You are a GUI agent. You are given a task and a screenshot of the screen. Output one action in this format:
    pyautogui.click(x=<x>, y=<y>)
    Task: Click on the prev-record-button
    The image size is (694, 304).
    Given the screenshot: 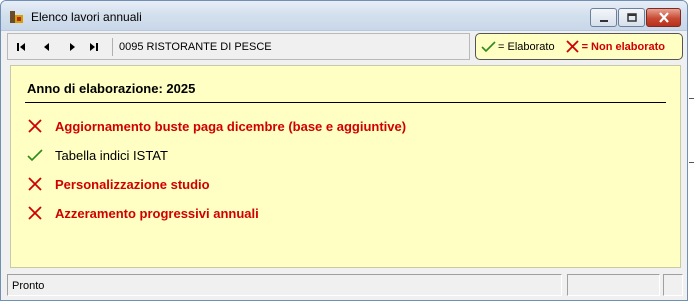 What is the action you would take?
    pyautogui.click(x=47, y=47)
    